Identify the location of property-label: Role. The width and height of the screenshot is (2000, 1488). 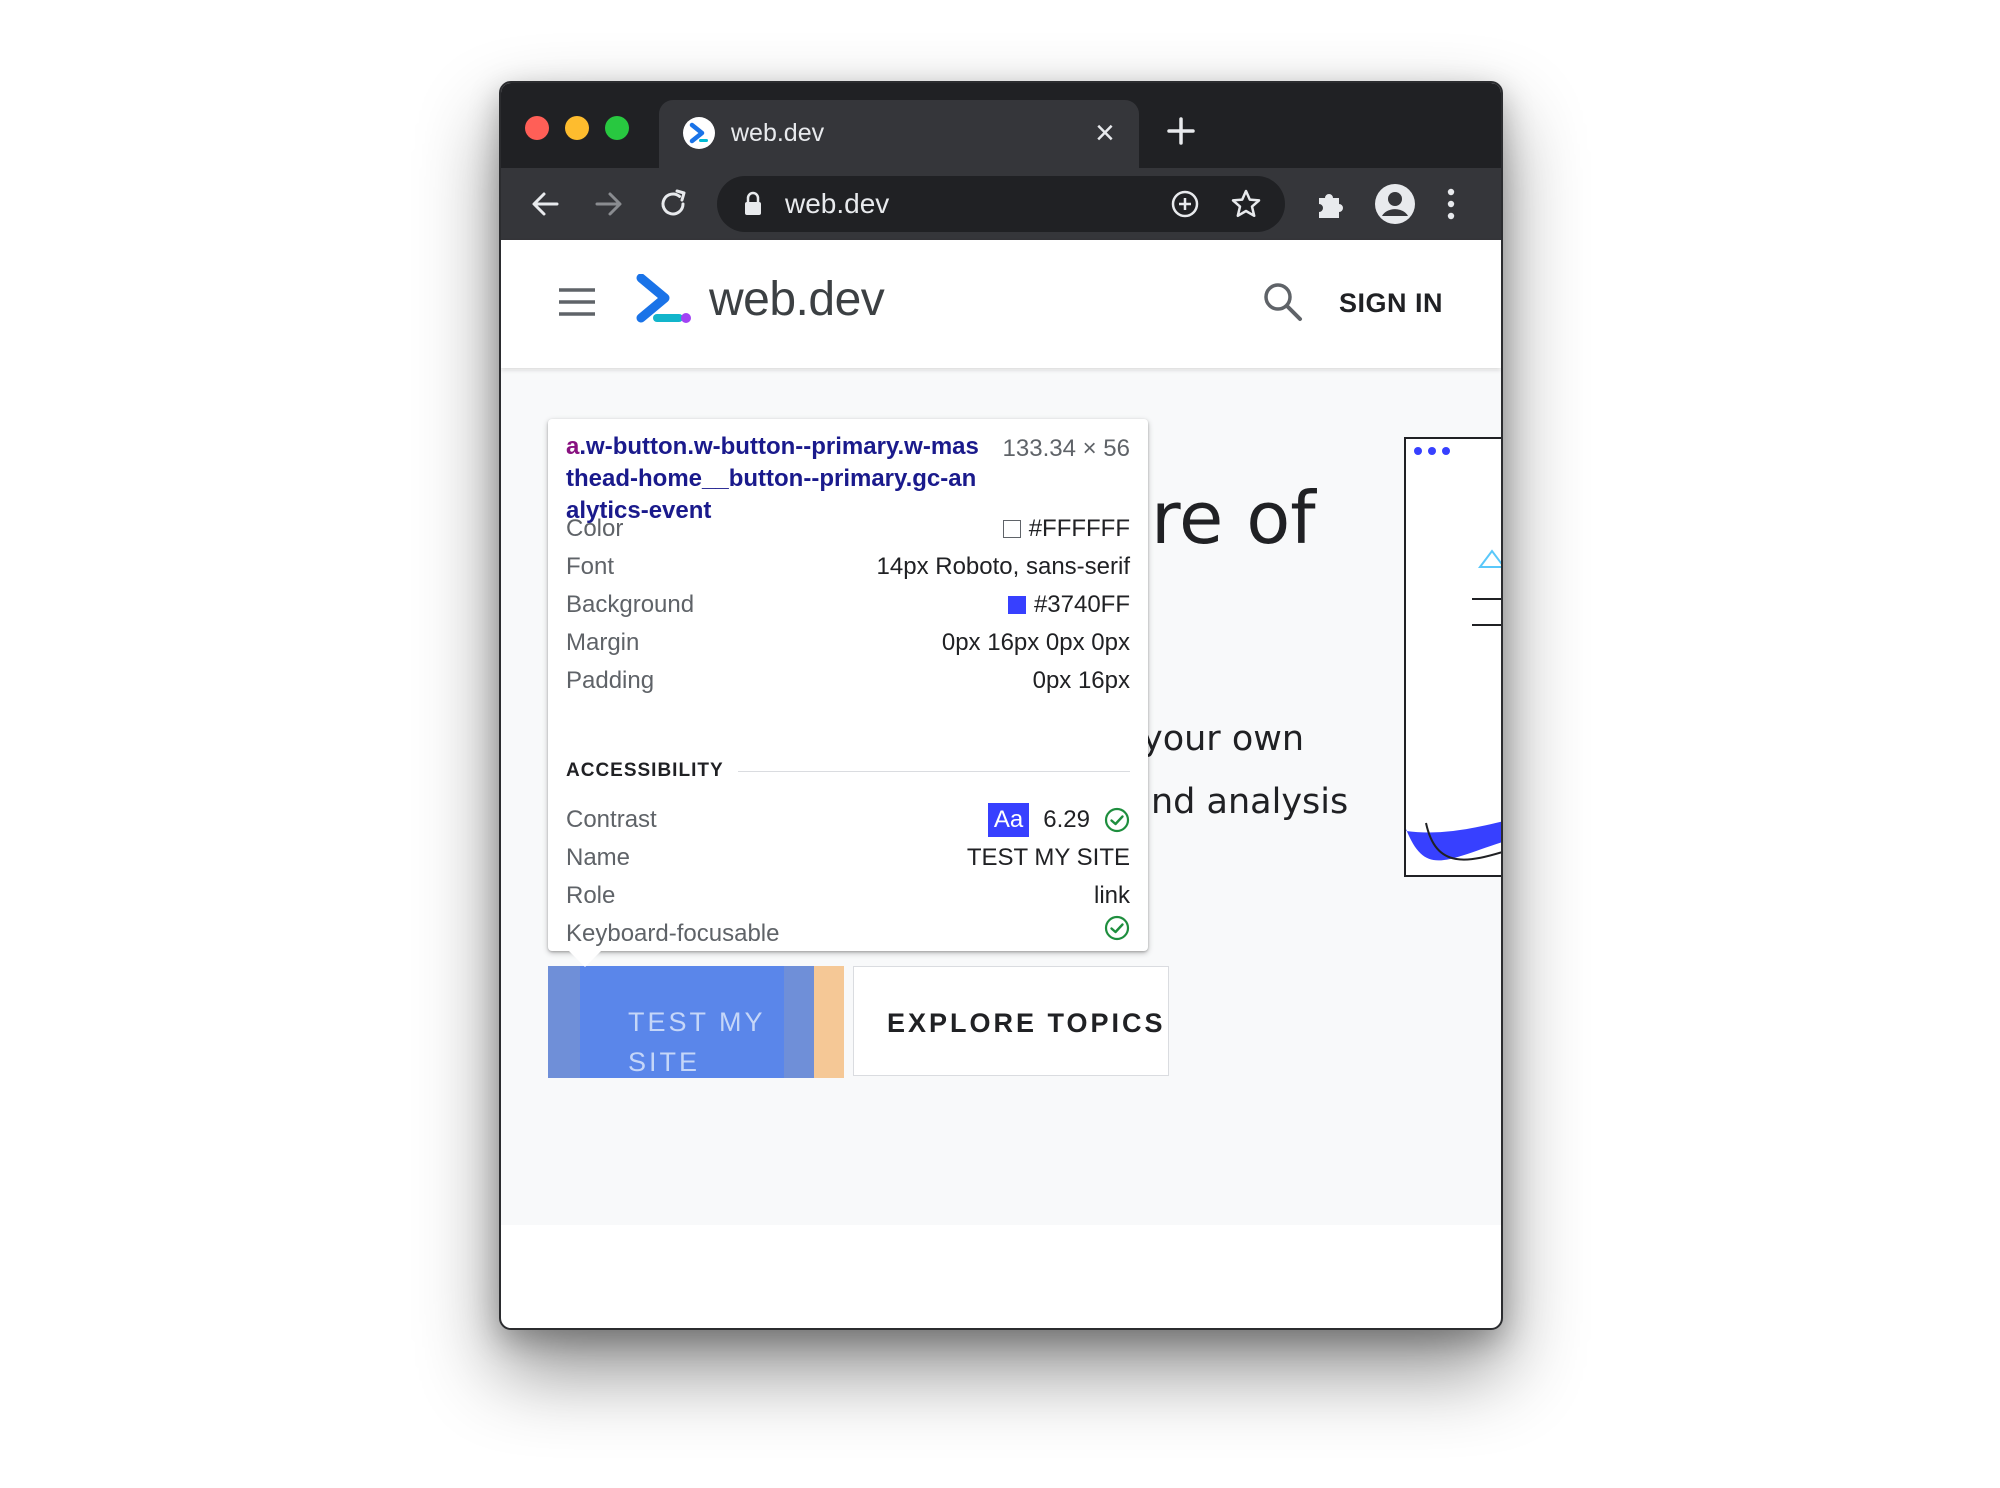
(591, 895).